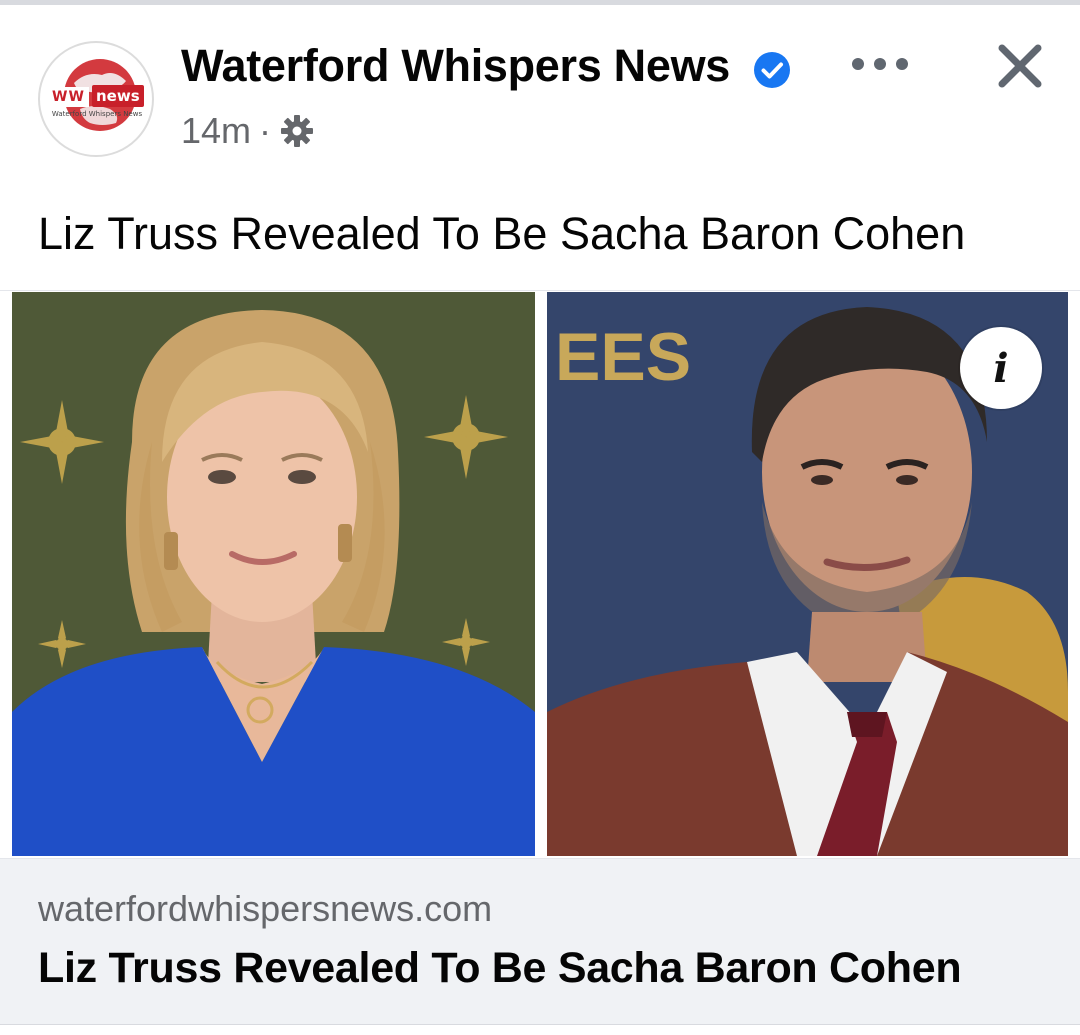 Image resolution: width=1080 pixels, height=1035 pixels. I want to click on top-divider, so click(540, 2).